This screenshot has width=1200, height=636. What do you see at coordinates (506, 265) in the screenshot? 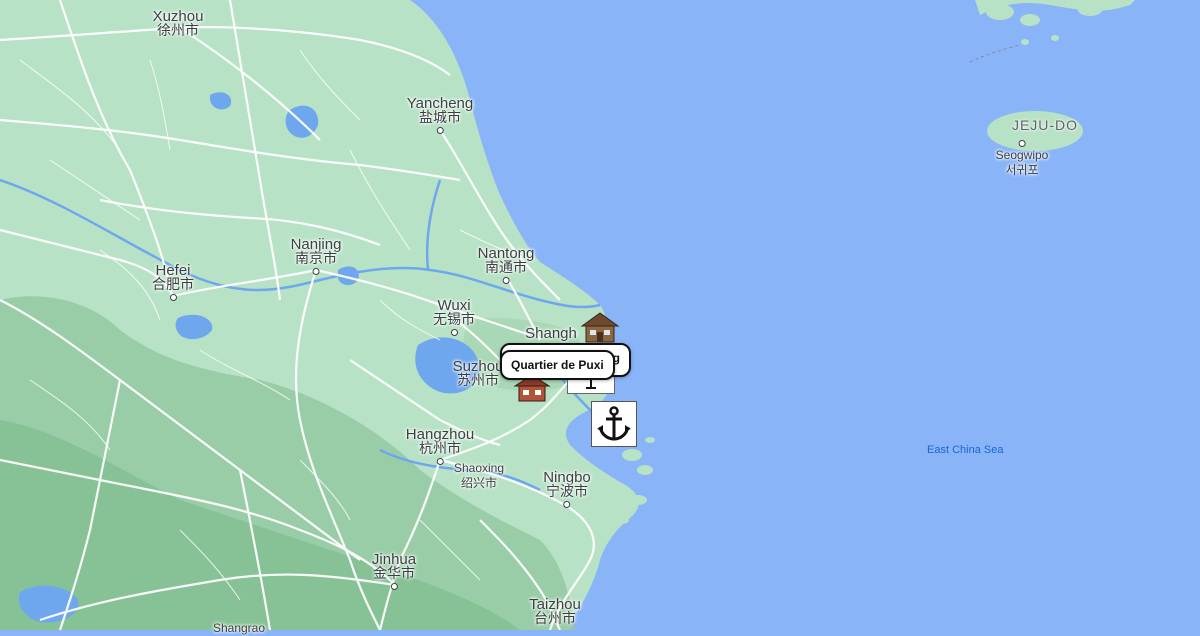
I see `city-label-nantong: Nantong 南通市` at bounding box center [506, 265].